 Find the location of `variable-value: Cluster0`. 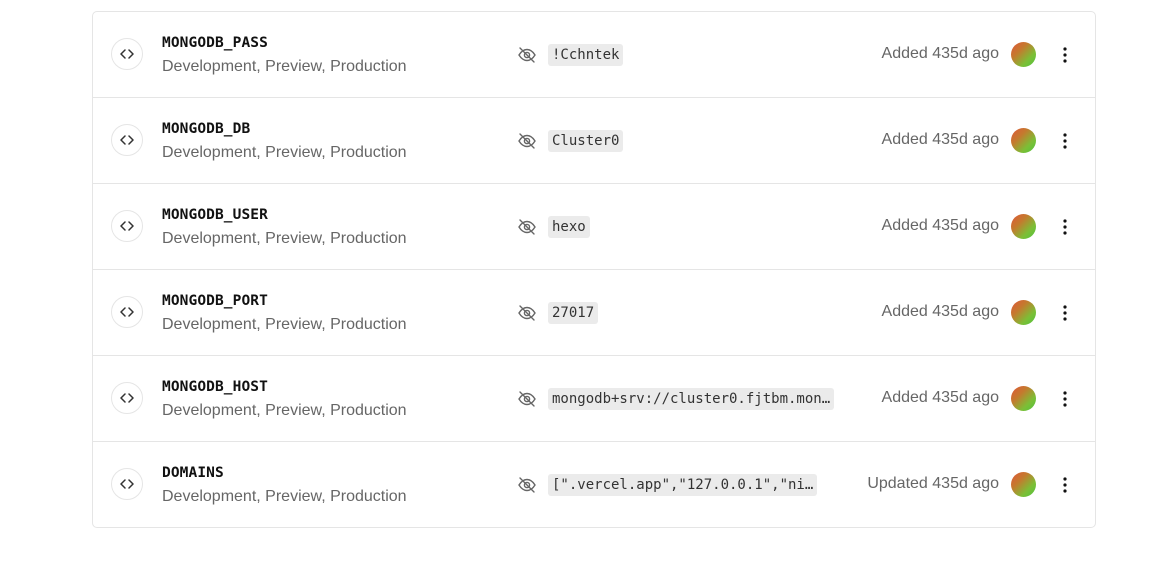

variable-value: Cluster0 is located at coordinates (586, 141).